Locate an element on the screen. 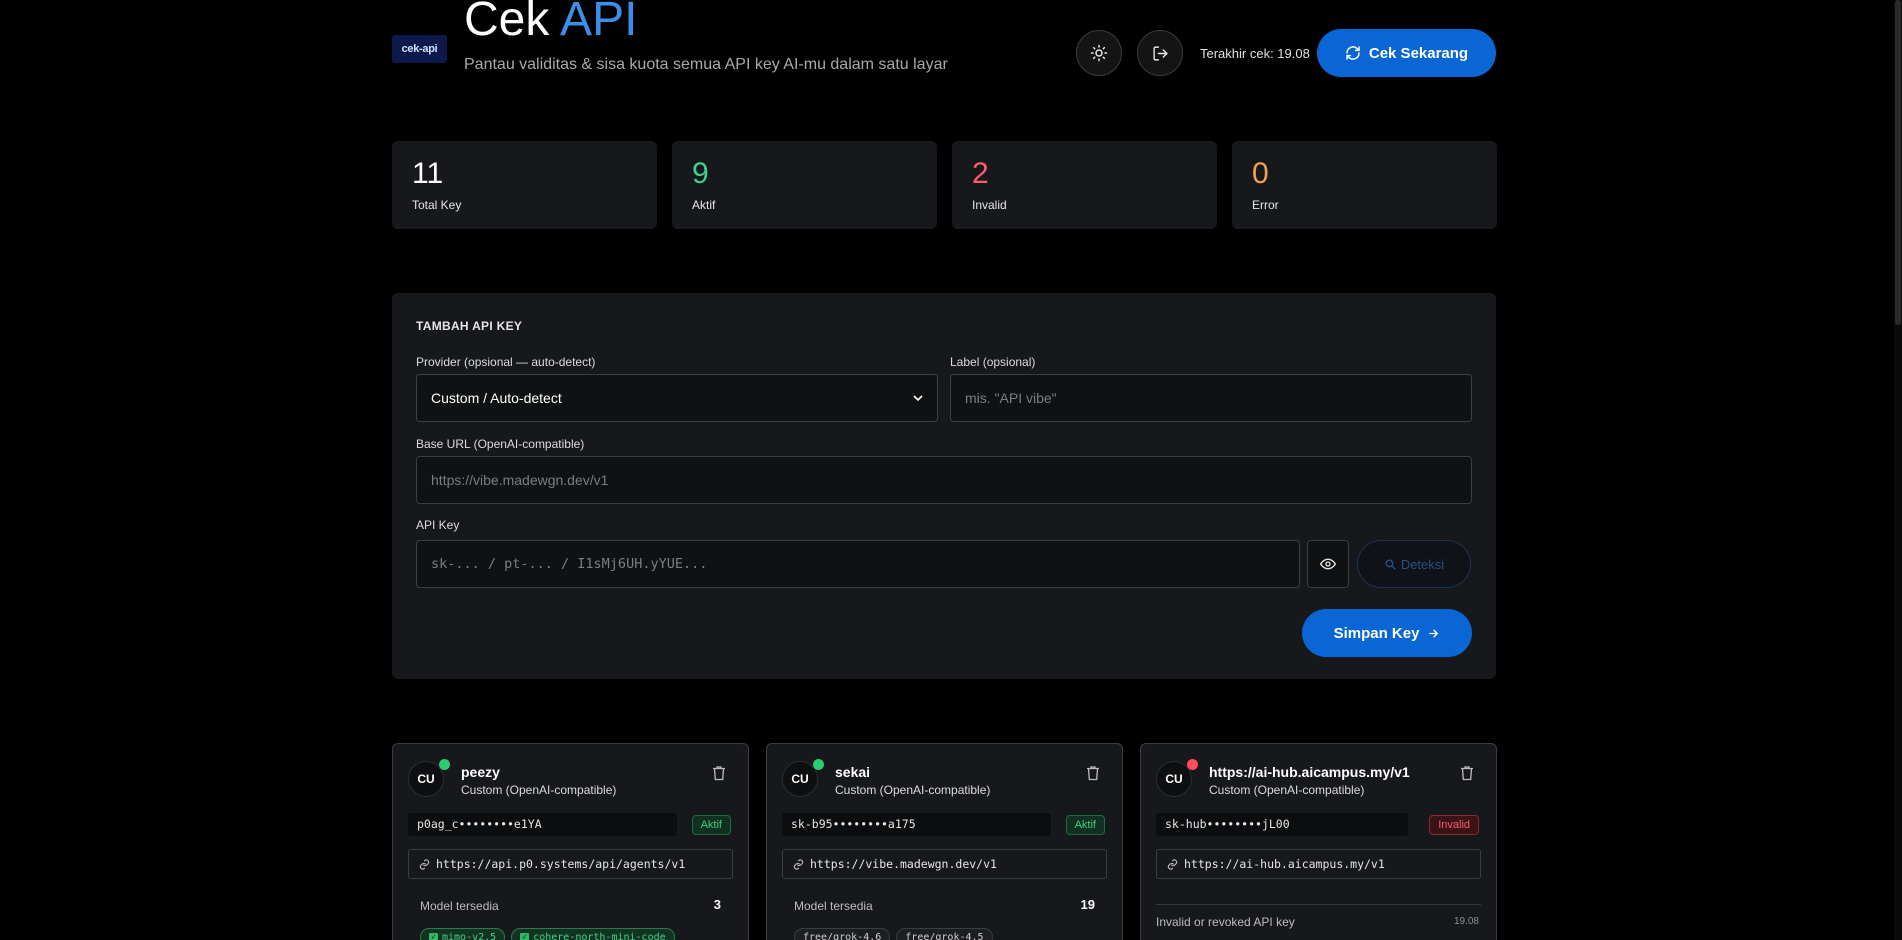 This screenshot has height=940, width=1902. eye-icon is located at coordinates (1328, 564).